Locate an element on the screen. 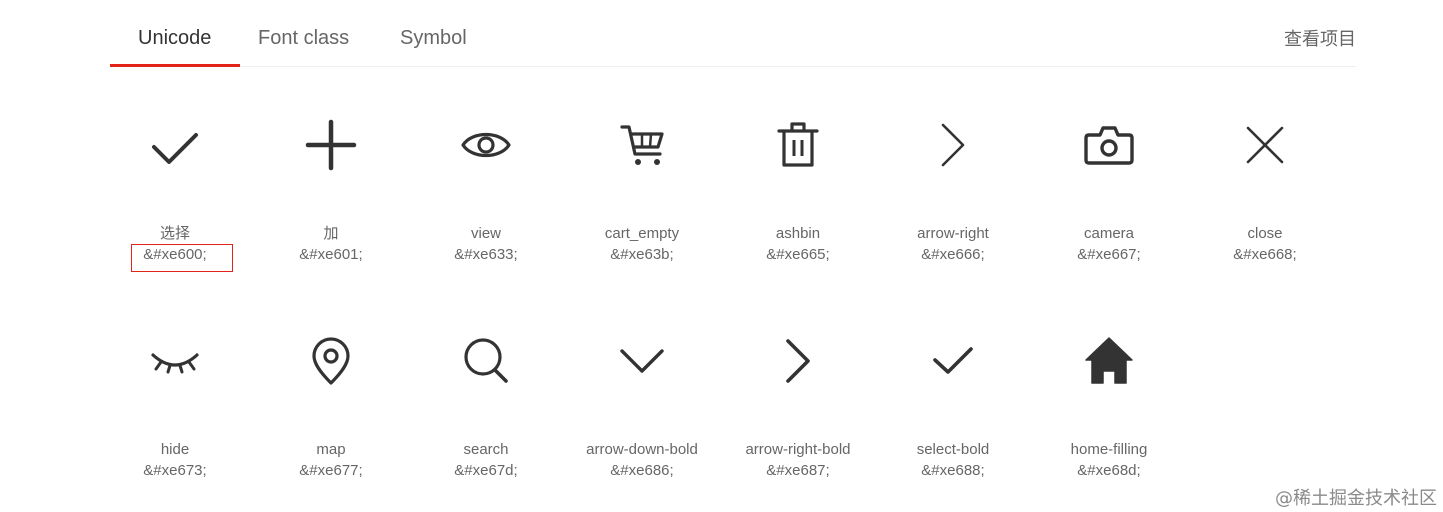 The height and width of the screenshot is (512, 1443). icon-name: search is located at coordinates (486, 449).